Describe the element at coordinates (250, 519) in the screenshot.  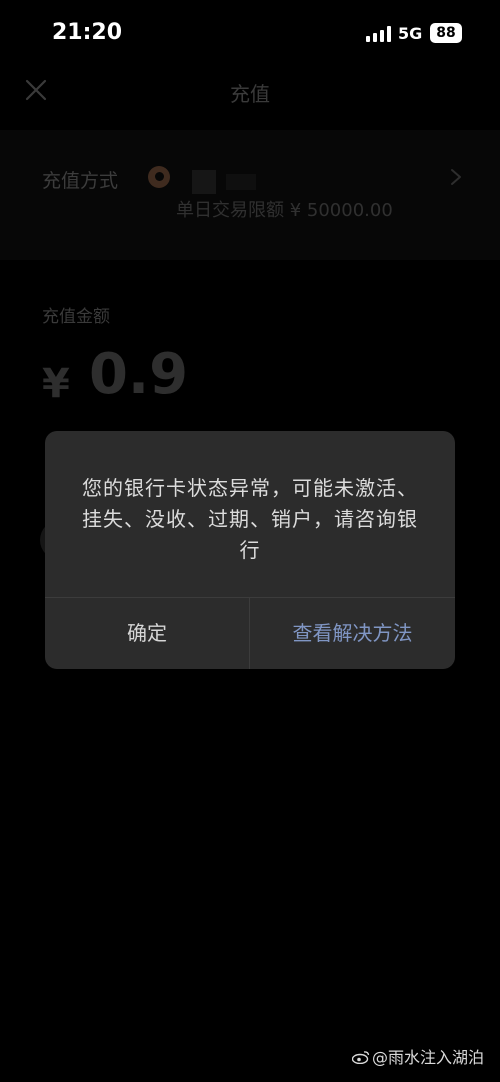
I see `dialog-message: 您的银行卡状态异常，可能未激活、挂失、没收、过期、销户，请咨询银行` at that location.